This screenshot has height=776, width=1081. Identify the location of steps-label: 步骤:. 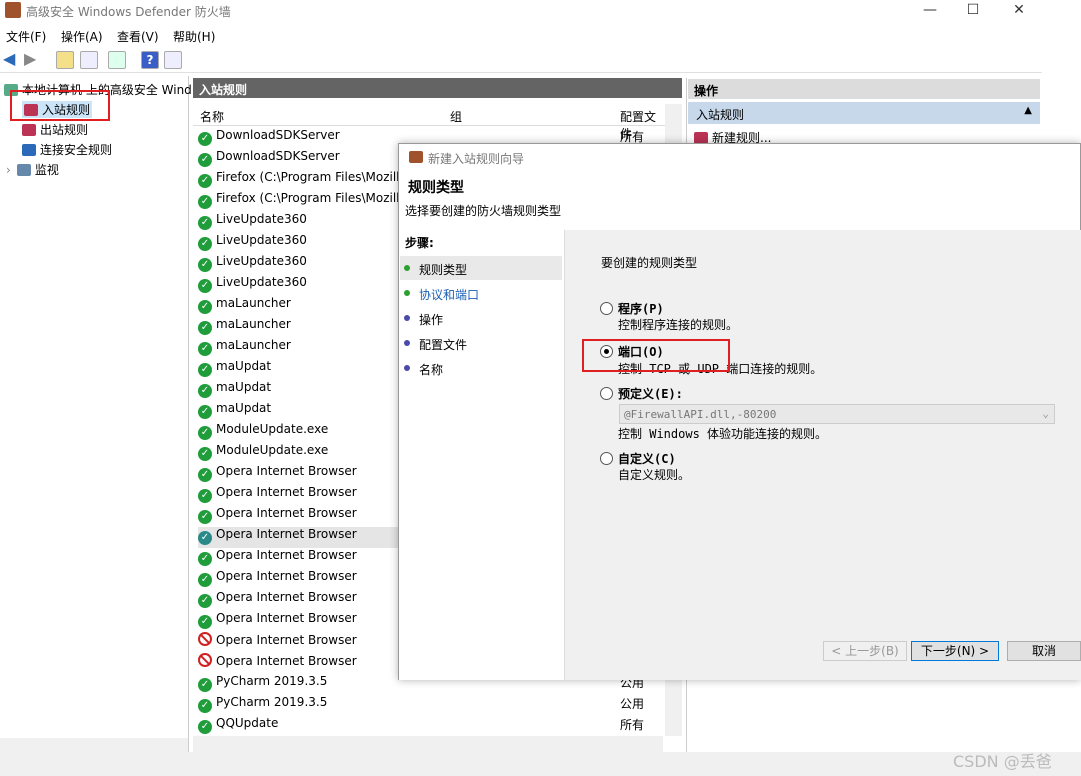
(419, 243).